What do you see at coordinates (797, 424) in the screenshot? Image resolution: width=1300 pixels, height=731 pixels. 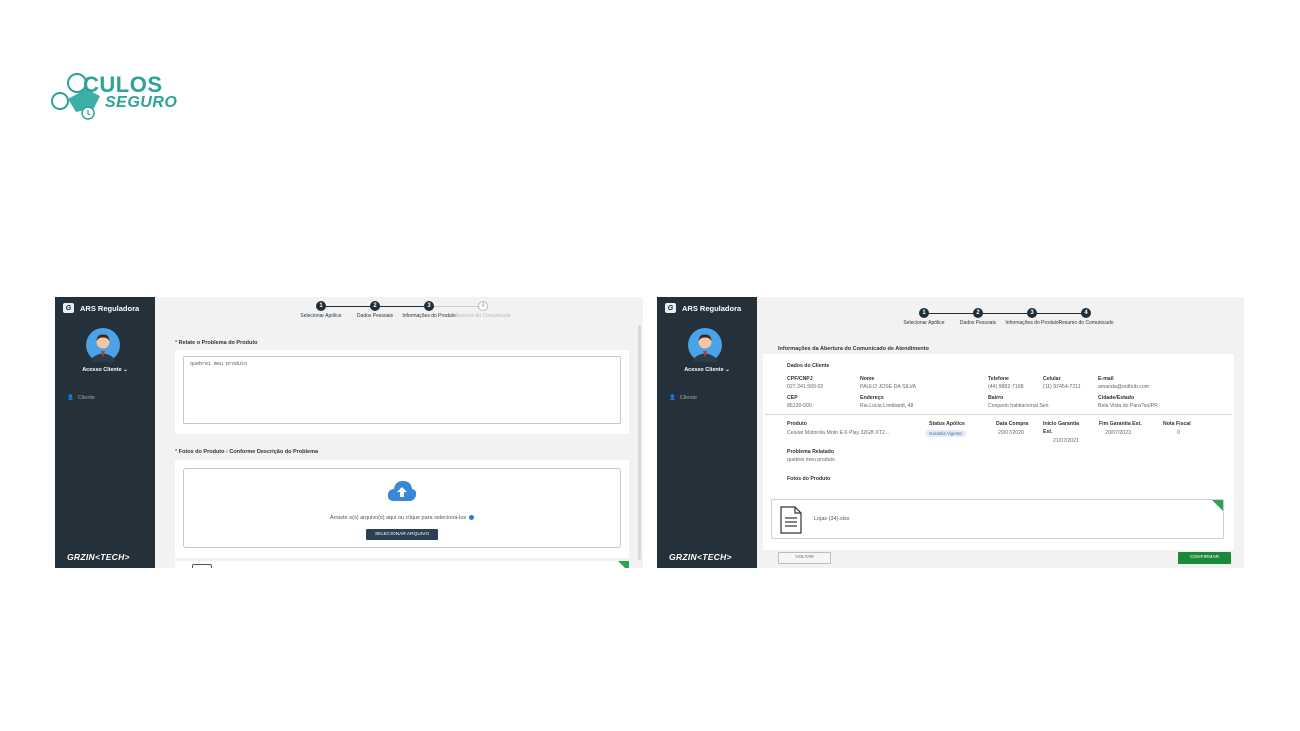 I see `product-label: Produto` at bounding box center [797, 424].